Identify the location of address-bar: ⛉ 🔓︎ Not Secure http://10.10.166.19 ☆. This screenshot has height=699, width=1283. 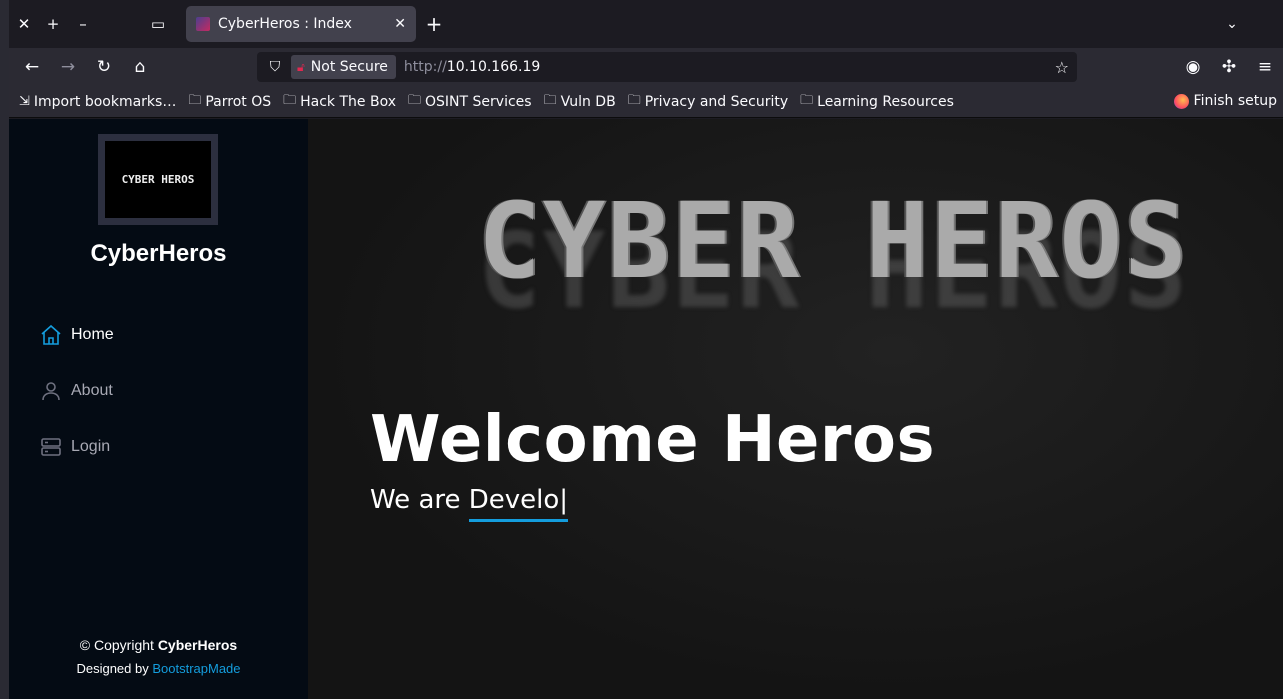
(667, 67).